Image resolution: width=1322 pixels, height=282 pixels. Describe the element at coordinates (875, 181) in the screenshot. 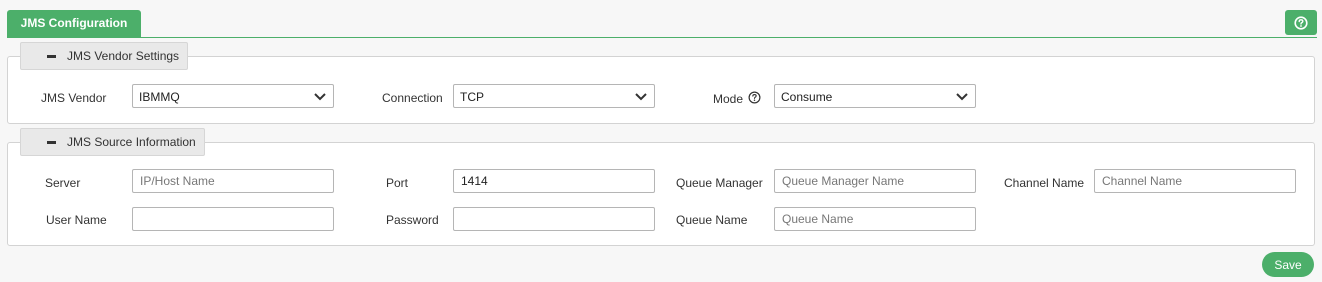

I see `queue-manager-input` at that location.